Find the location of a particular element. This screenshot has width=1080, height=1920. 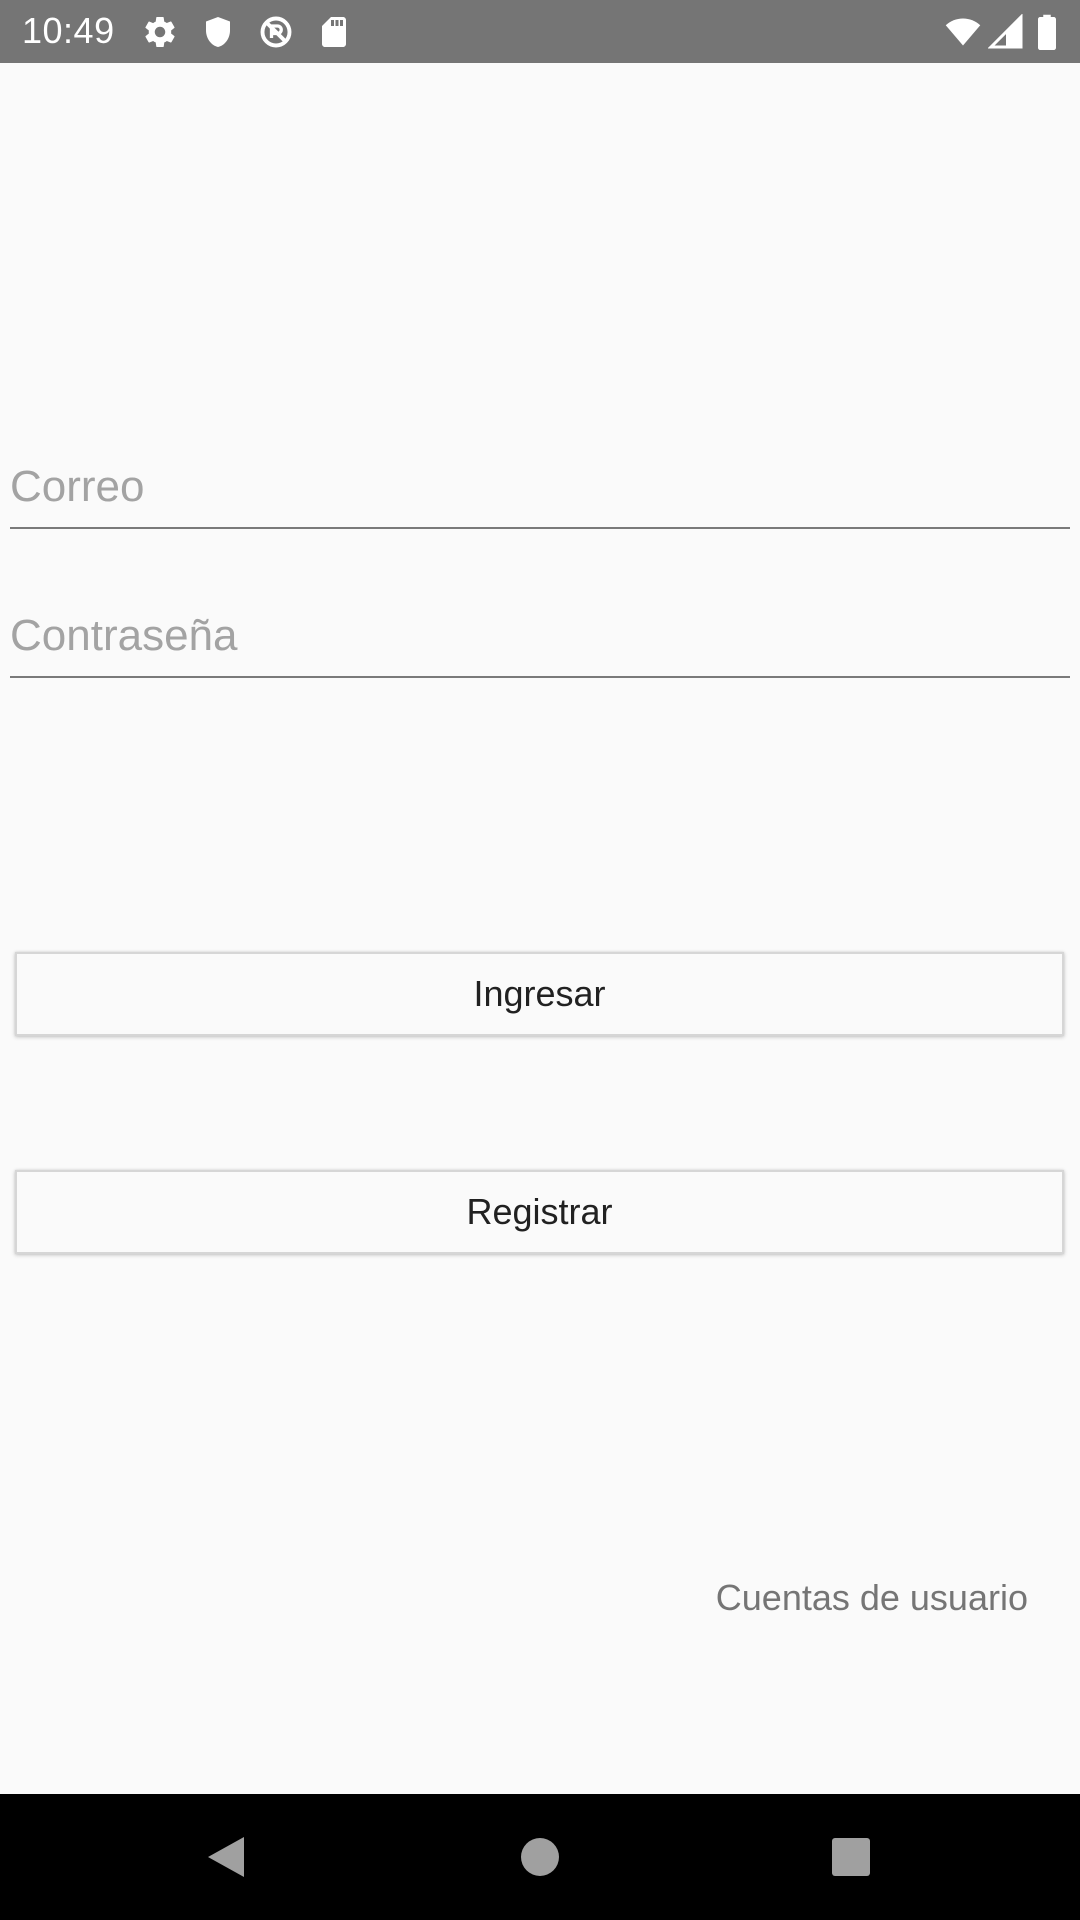

password-field-container is located at coordinates (540, 637).